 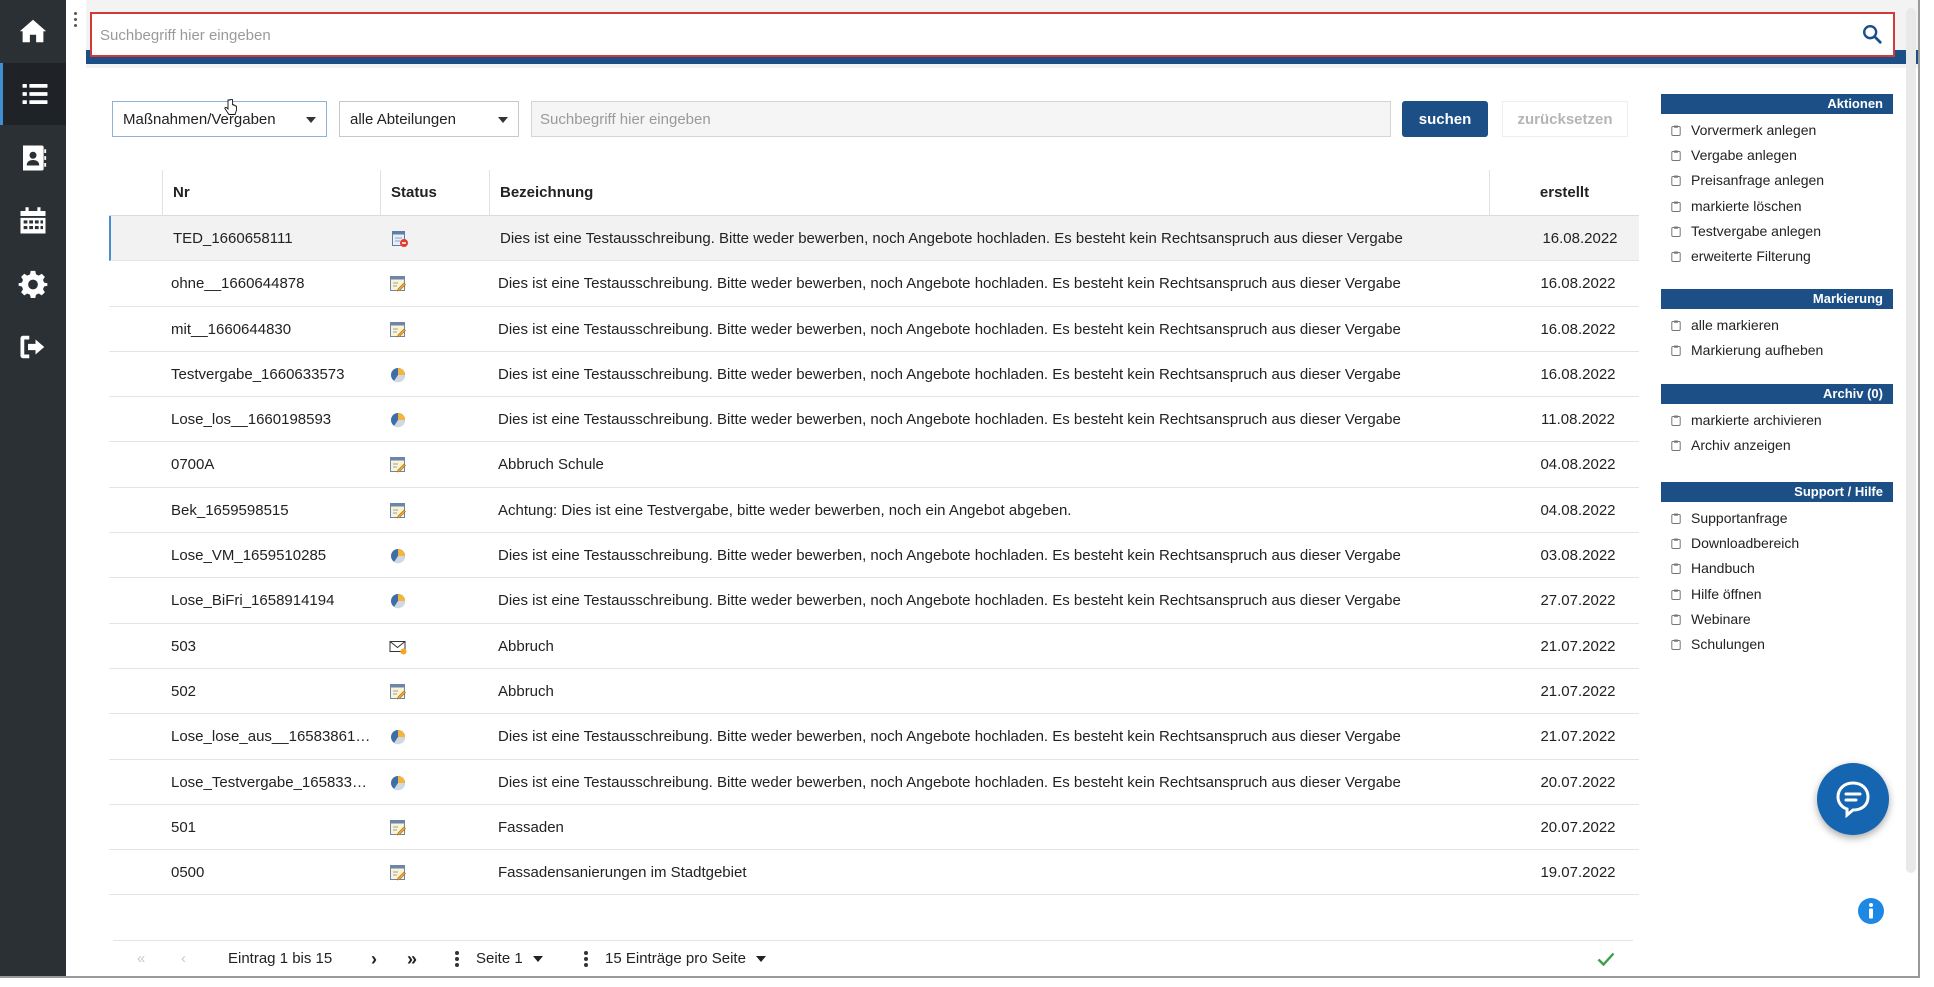 I want to click on last-page-button: », so click(x=412, y=958).